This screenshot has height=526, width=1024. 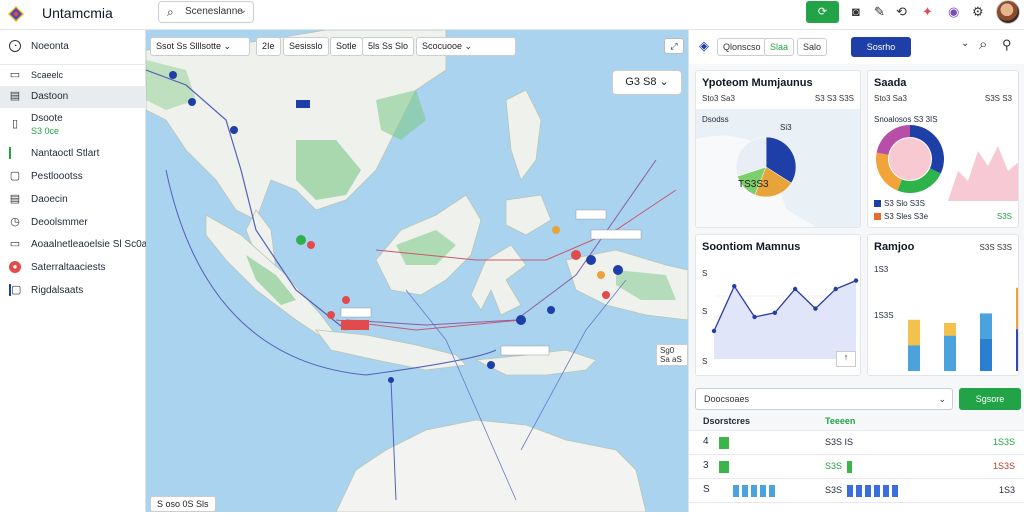 I want to click on map-tool-5: 5ls Ss Slo, so click(x=388, y=46).